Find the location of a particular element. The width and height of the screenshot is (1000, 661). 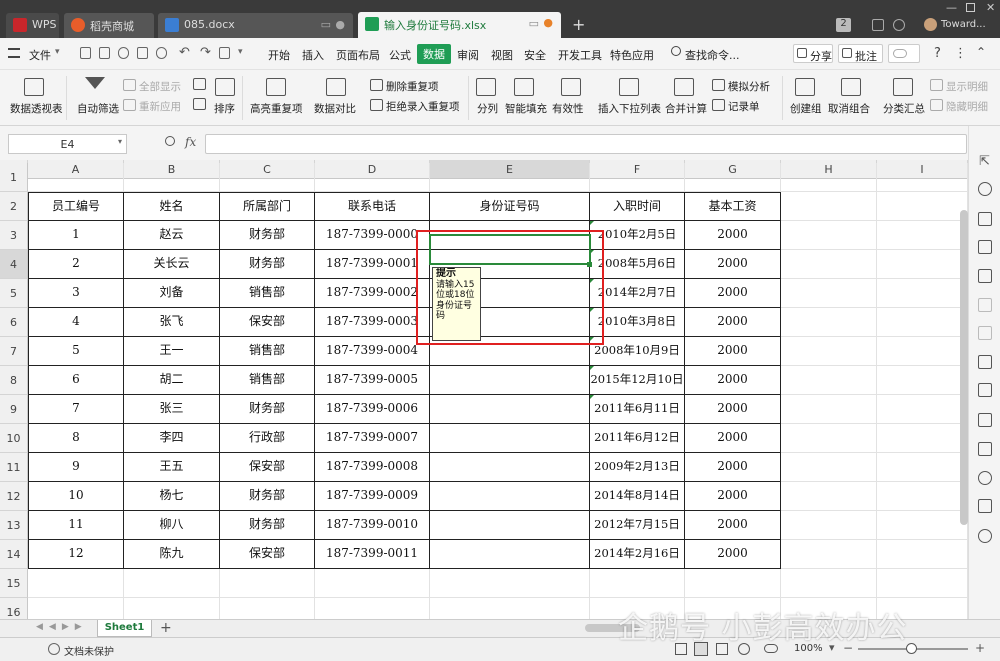

cell-c9: 财务部 is located at coordinates (267, 409).